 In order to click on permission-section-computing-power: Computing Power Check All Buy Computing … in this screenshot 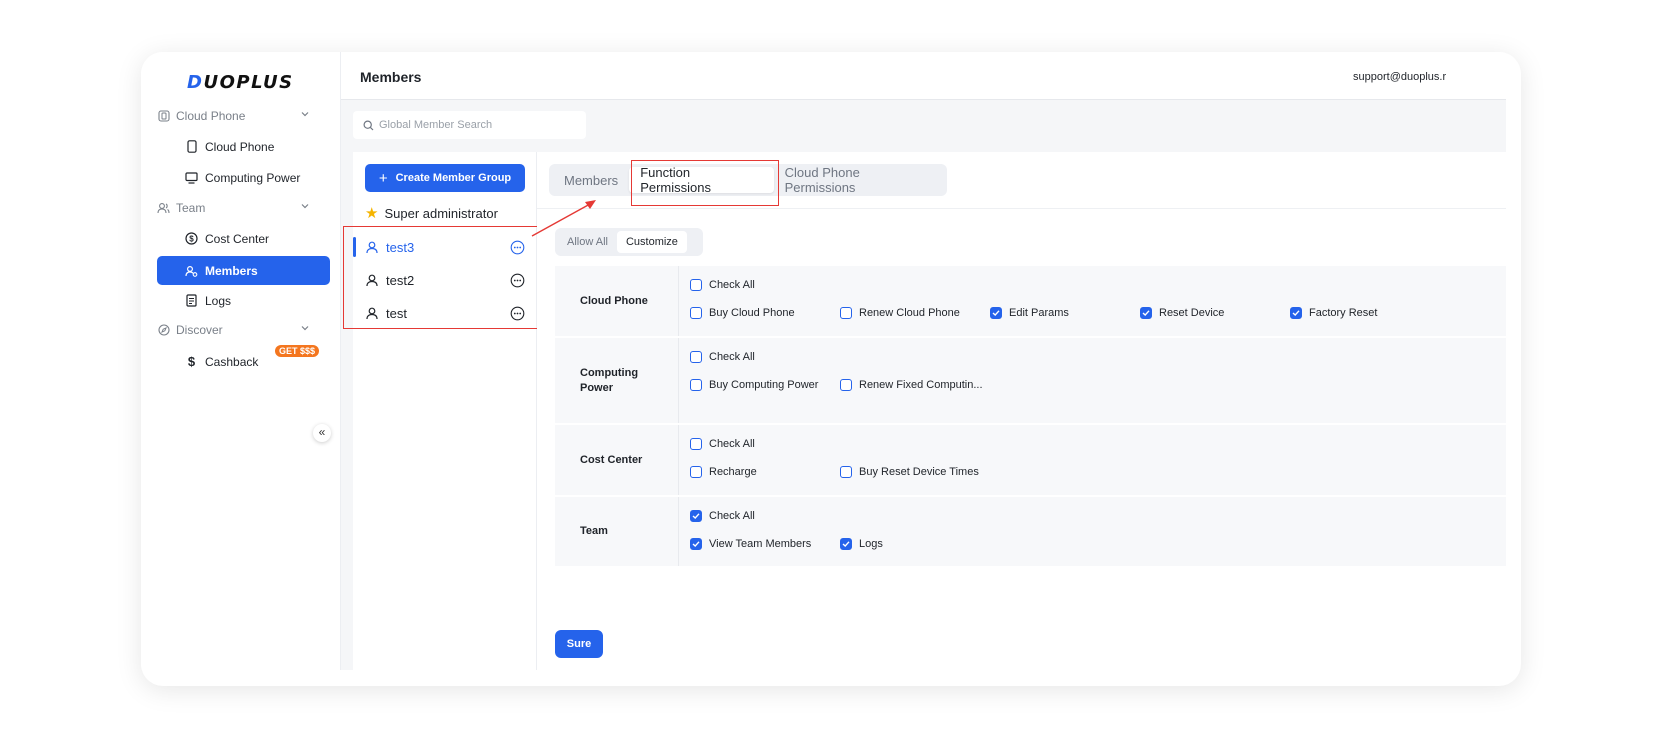, I will do `click(1030, 381)`.